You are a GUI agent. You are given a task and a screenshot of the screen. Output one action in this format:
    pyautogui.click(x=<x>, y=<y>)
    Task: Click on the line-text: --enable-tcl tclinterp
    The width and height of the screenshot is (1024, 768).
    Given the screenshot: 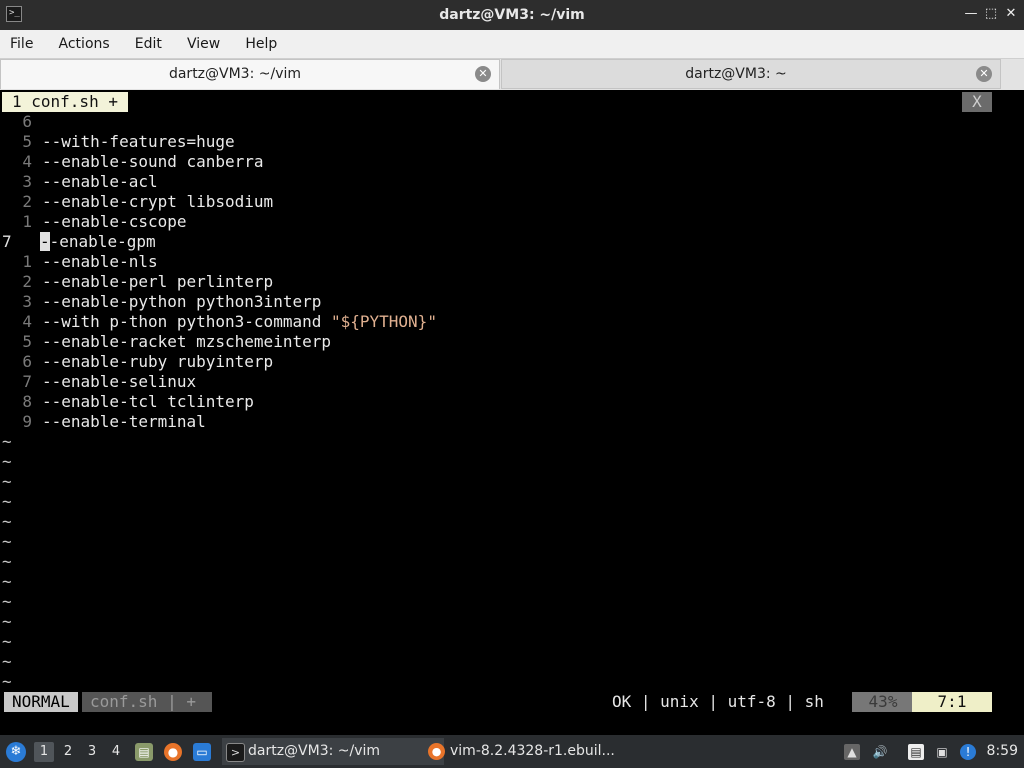 What is the action you would take?
    pyautogui.click(x=148, y=402)
    